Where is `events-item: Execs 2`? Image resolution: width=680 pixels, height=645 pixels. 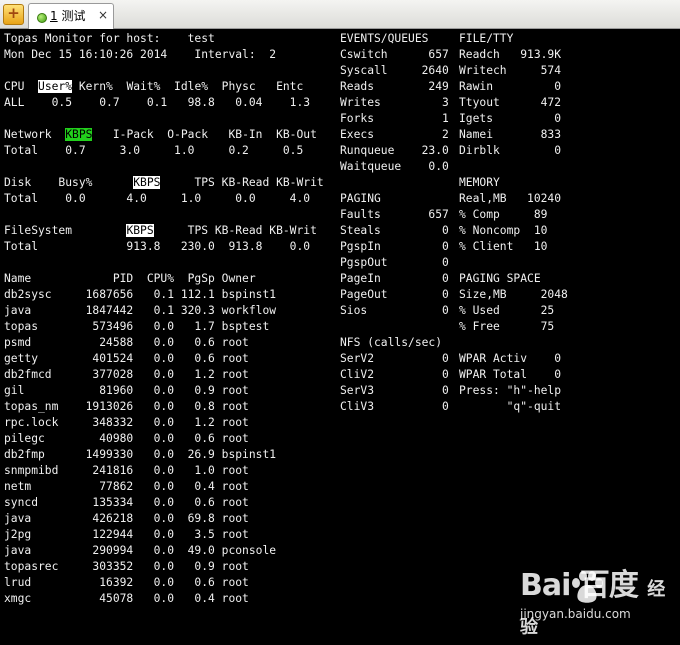 events-item: Execs 2 is located at coordinates (394, 134).